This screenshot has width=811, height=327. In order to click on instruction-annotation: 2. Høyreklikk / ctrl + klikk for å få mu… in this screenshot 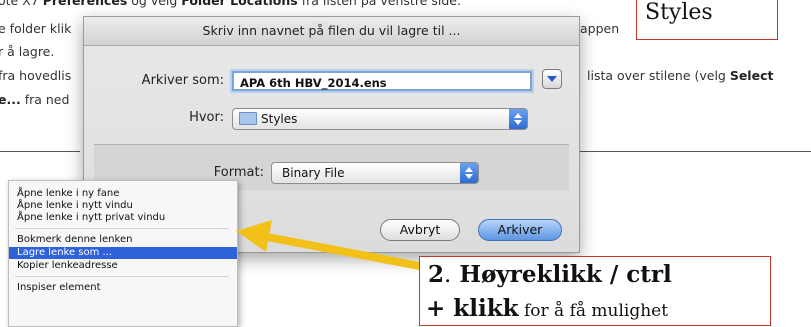, I will do `click(595, 291)`.